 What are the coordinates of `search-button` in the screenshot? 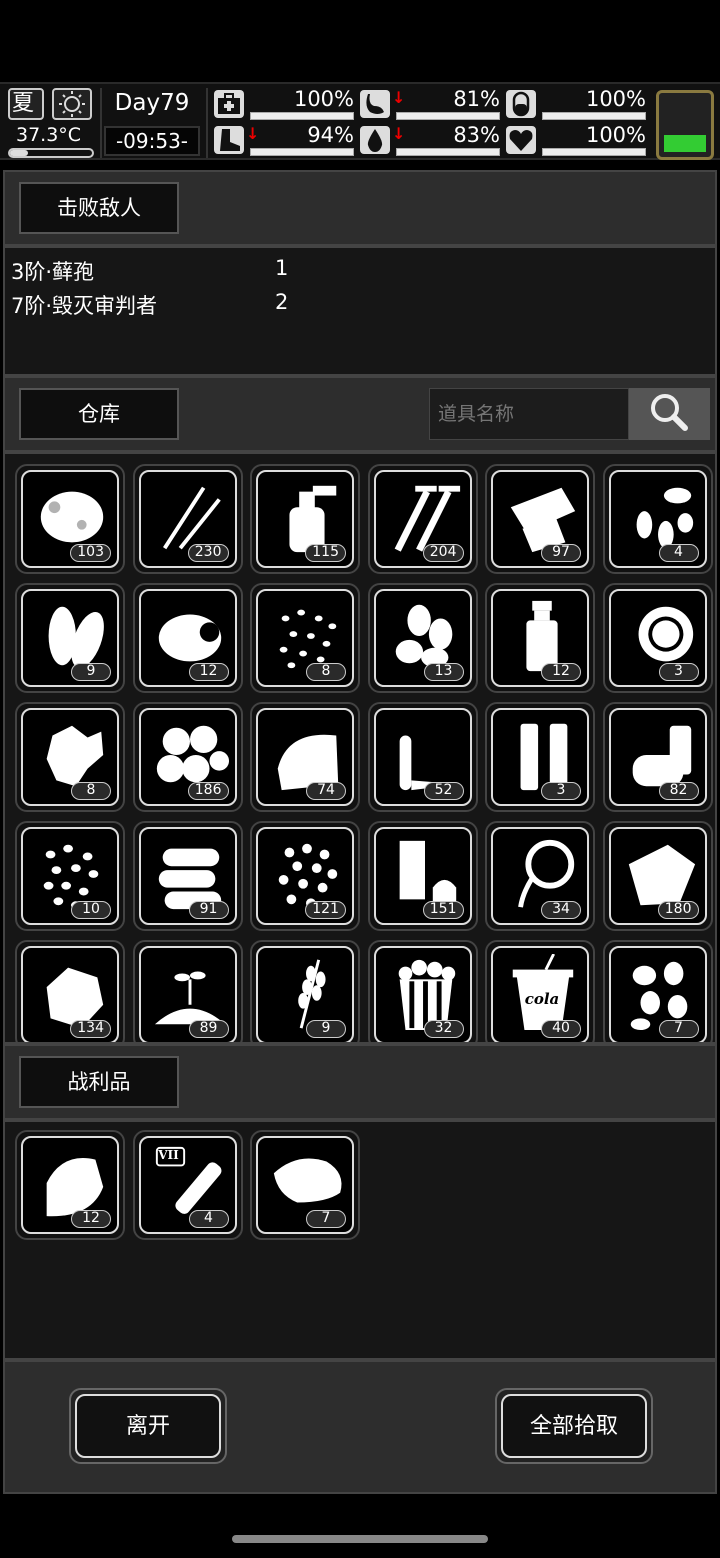 It's located at (669, 414).